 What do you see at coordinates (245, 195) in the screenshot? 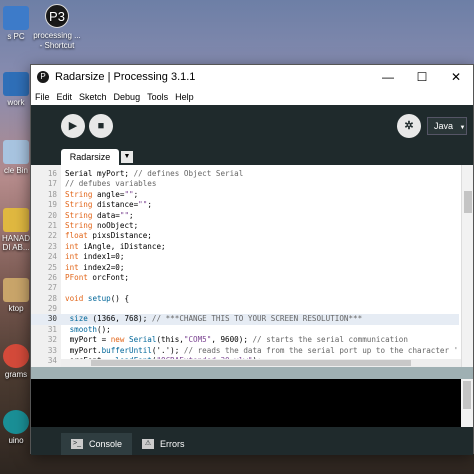
I see `code-line: 18 String angle="";` at bounding box center [245, 195].